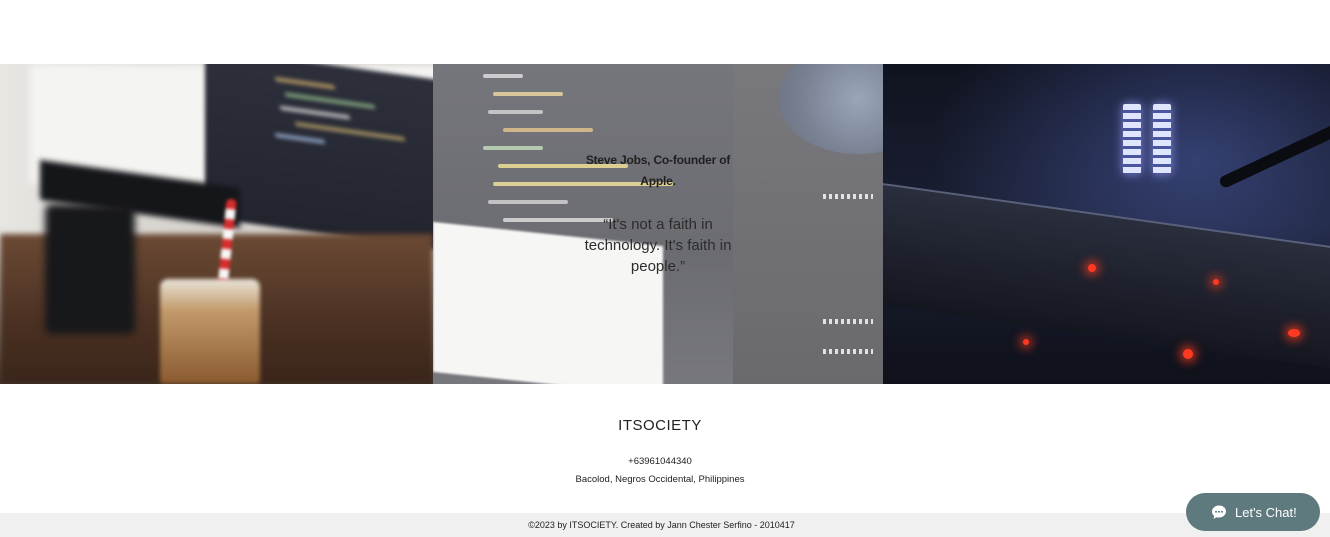 The image size is (1330, 537). I want to click on footer-phone: +63961044340, so click(660, 461).